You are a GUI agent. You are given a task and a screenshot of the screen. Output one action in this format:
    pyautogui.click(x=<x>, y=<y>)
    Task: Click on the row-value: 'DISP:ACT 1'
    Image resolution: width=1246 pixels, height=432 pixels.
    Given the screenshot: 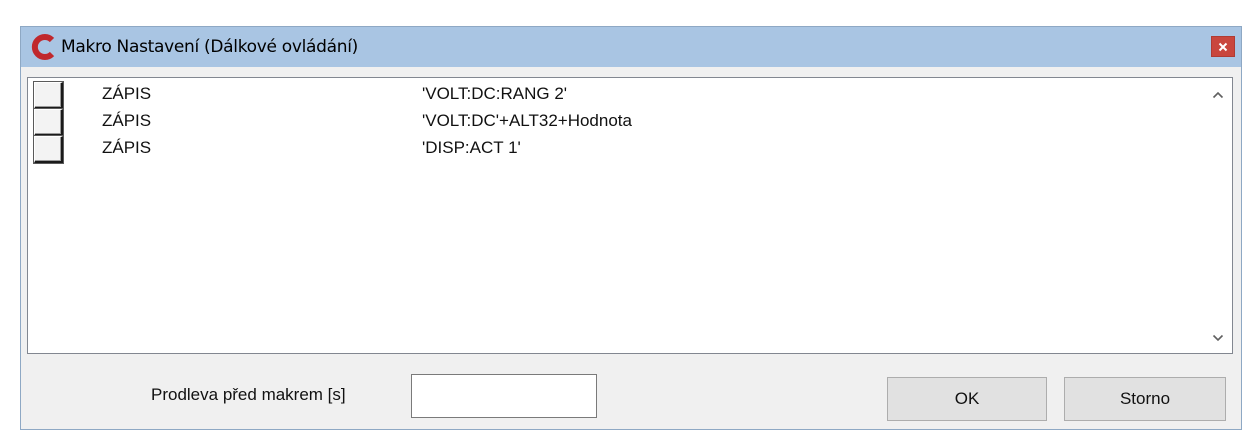 What is the action you would take?
    pyautogui.click(x=471, y=147)
    